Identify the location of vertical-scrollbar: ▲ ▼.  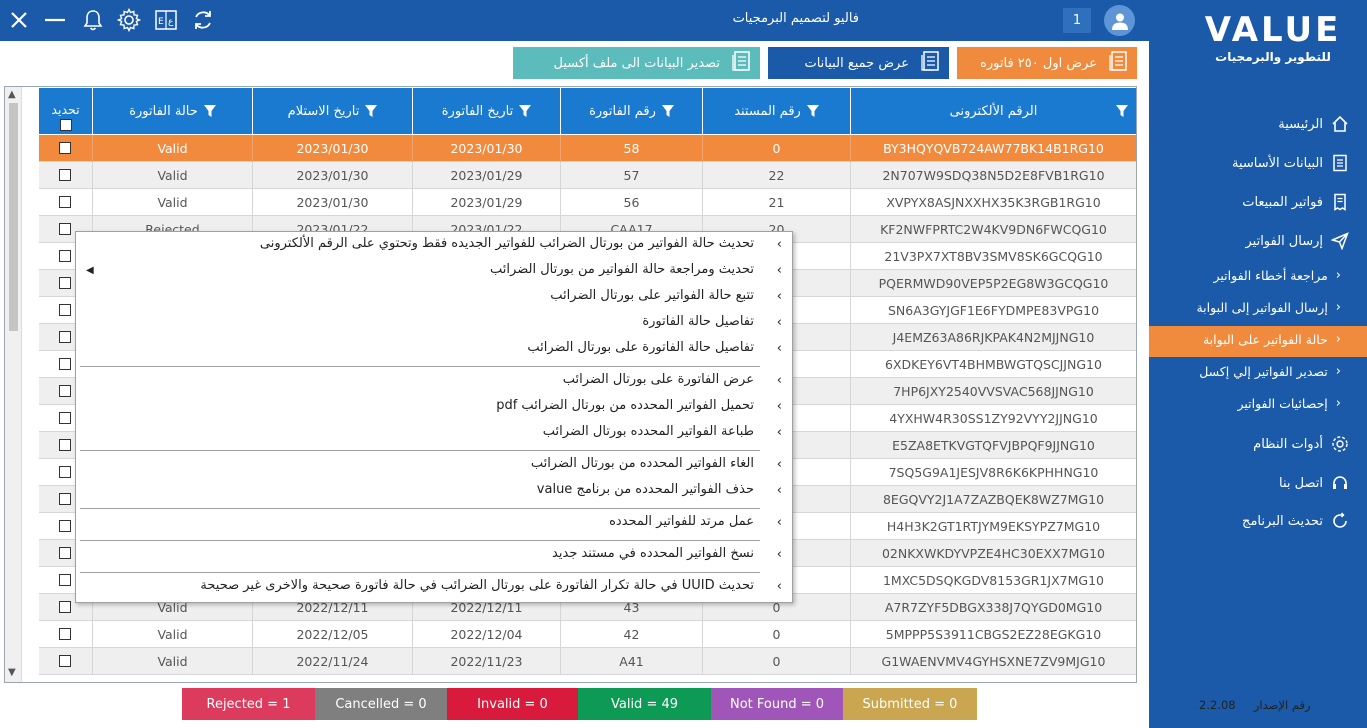
(13, 384).